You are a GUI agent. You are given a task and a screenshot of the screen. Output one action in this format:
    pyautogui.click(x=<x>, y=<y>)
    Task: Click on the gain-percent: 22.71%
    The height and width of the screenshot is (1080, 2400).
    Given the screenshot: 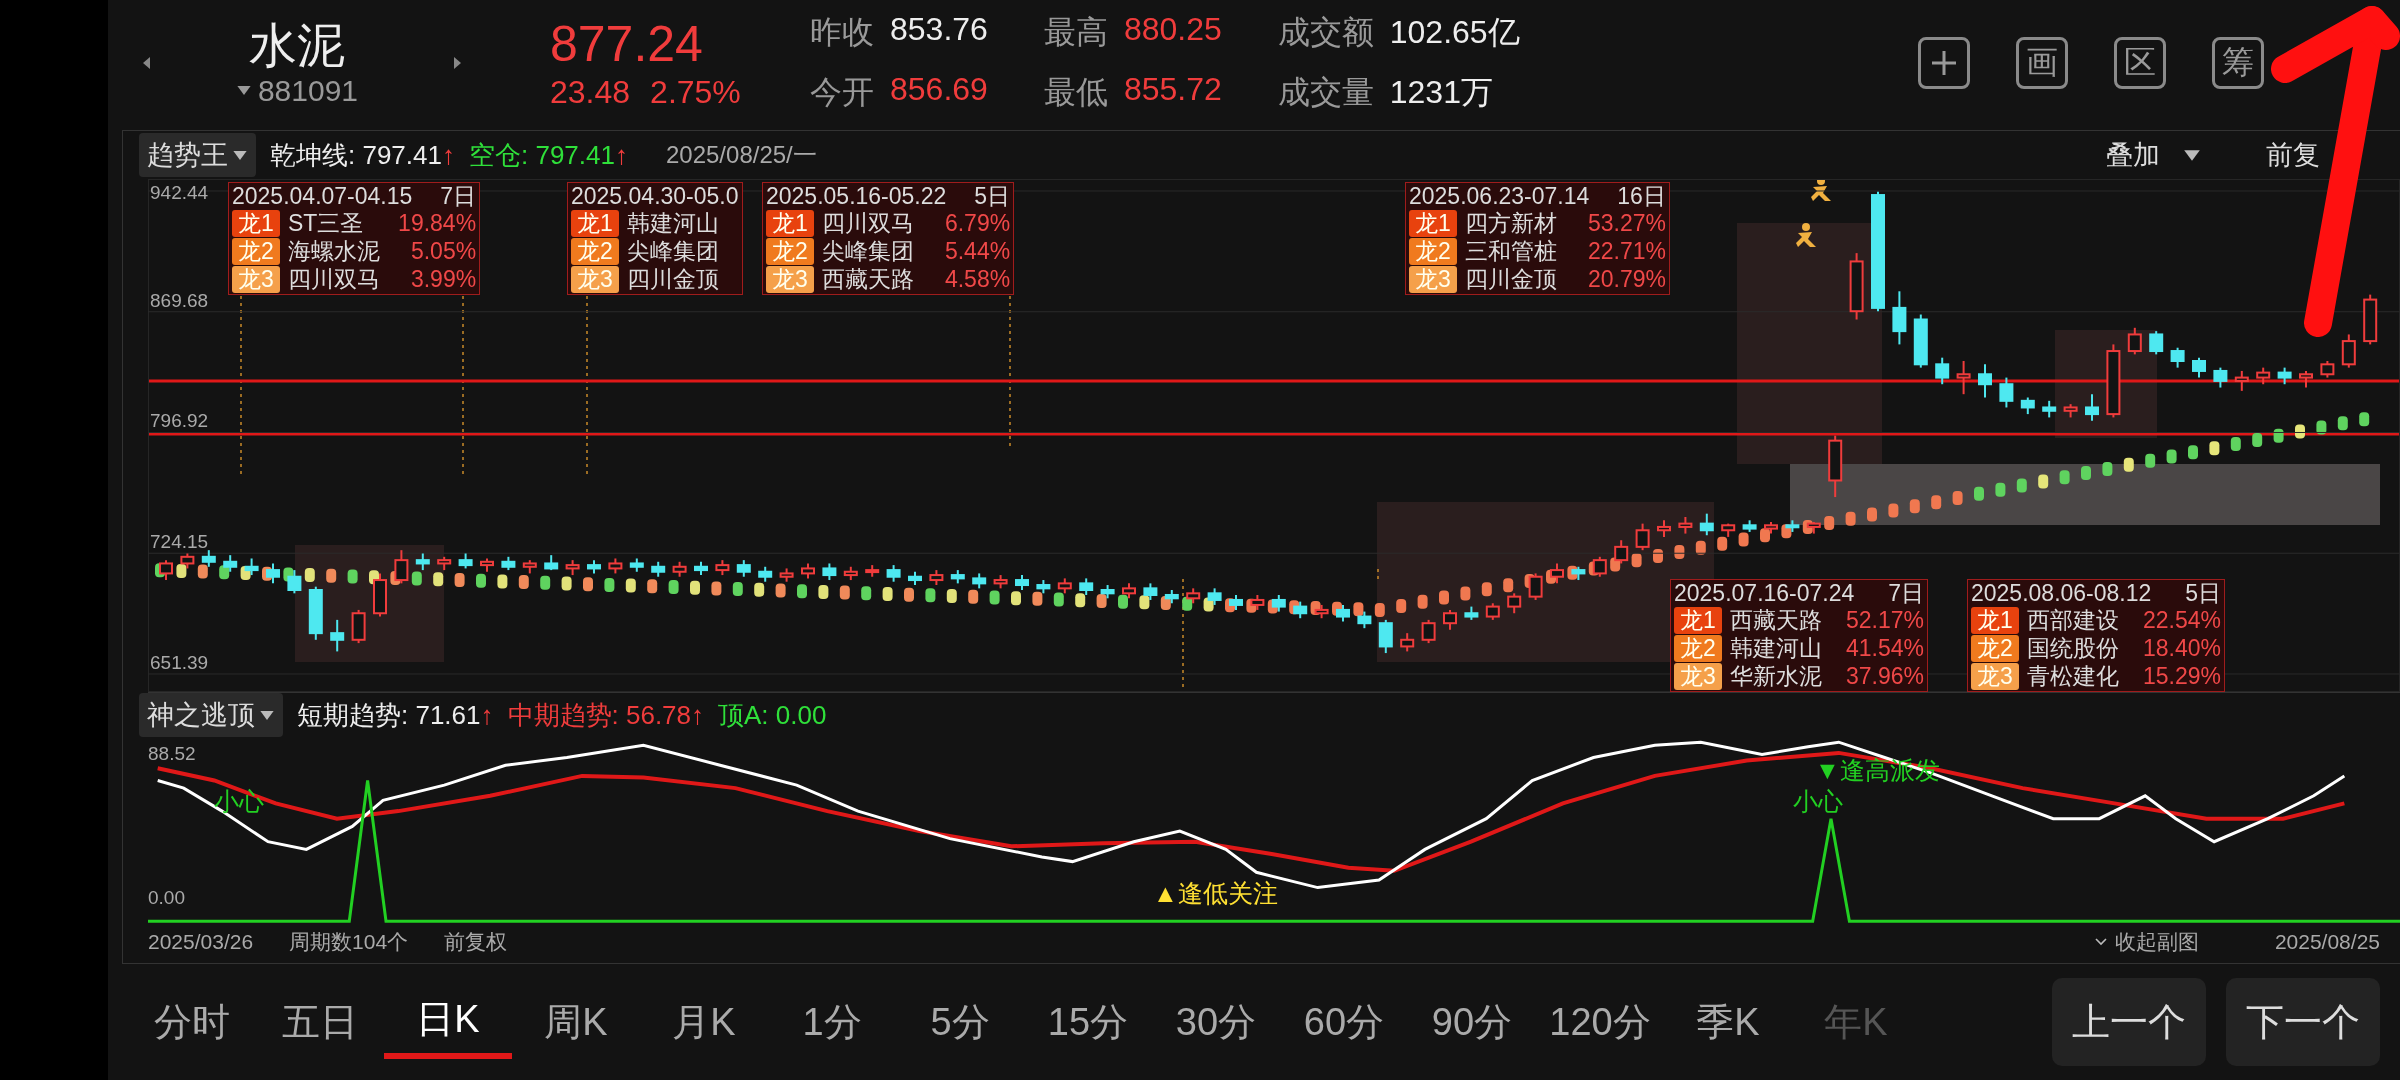 What is the action you would take?
    pyautogui.click(x=1626, y=251)
    